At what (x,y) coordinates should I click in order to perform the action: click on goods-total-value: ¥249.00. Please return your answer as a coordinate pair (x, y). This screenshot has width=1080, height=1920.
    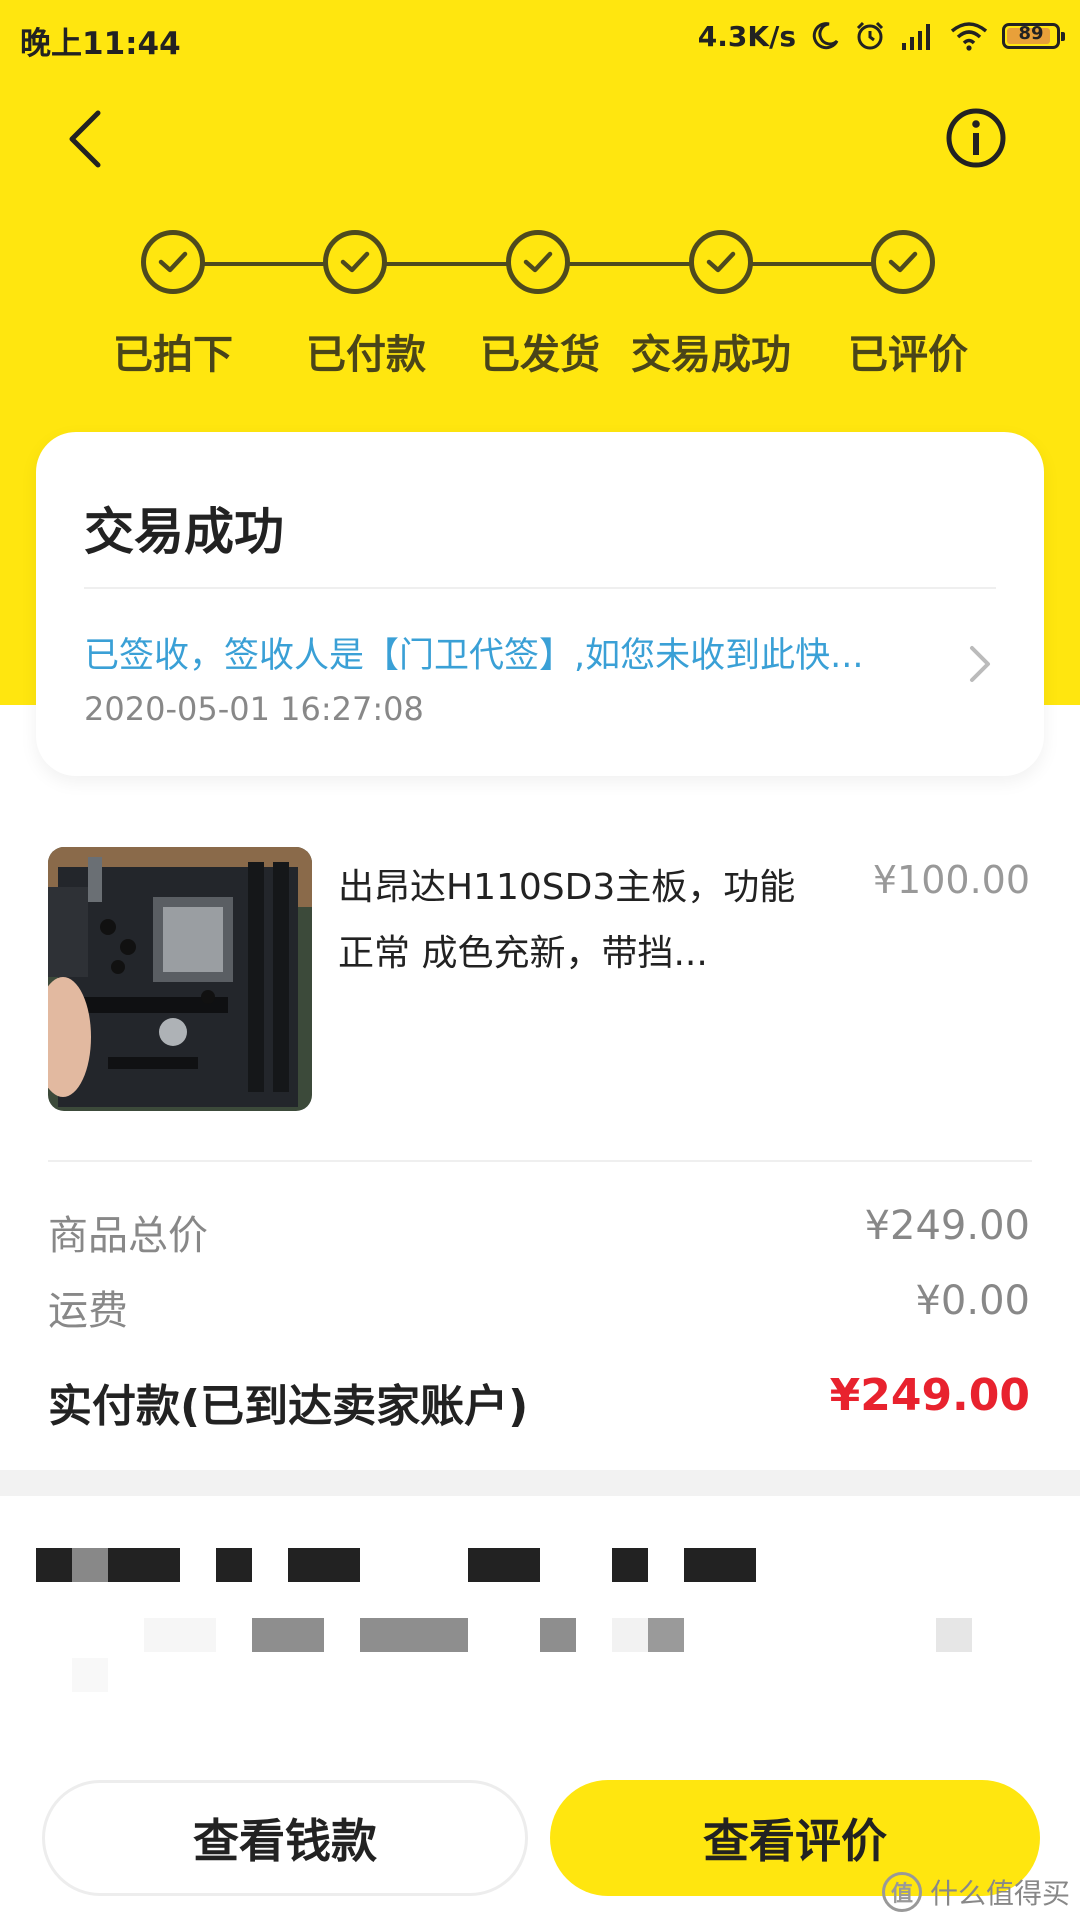
    Looking at the image, I should click on (947, 1226).